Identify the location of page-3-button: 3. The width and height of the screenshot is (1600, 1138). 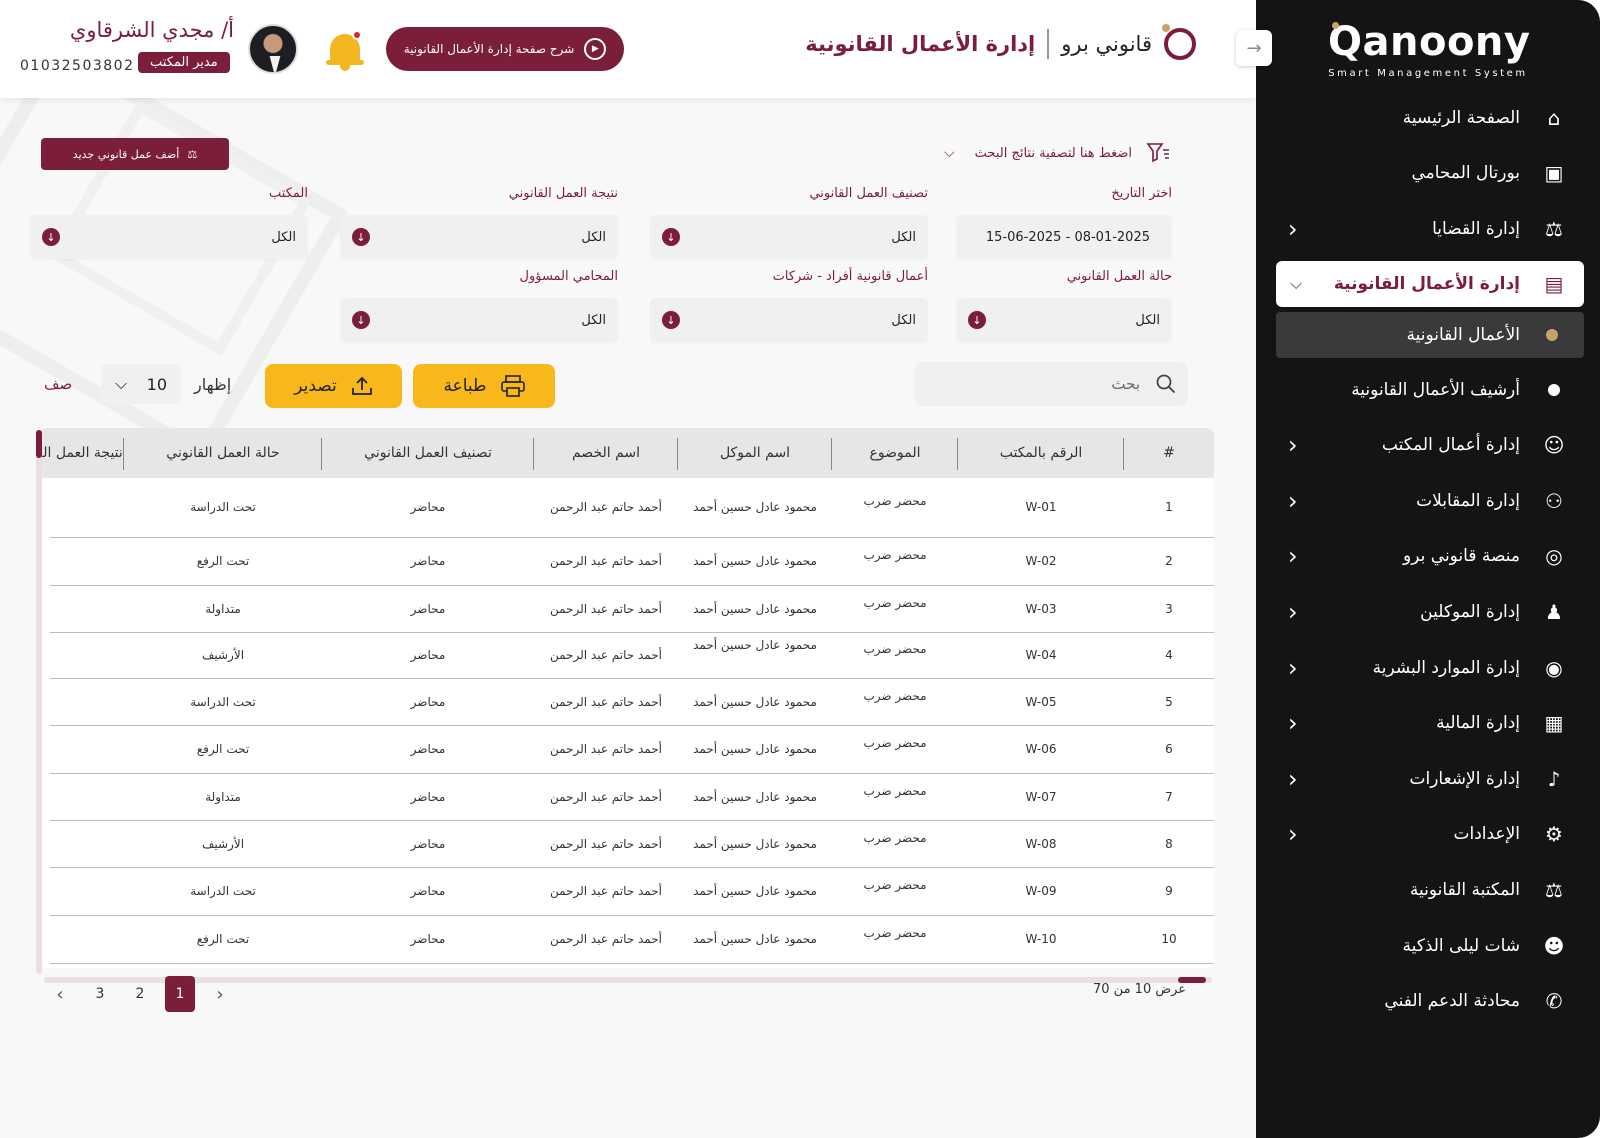
(100, 994).